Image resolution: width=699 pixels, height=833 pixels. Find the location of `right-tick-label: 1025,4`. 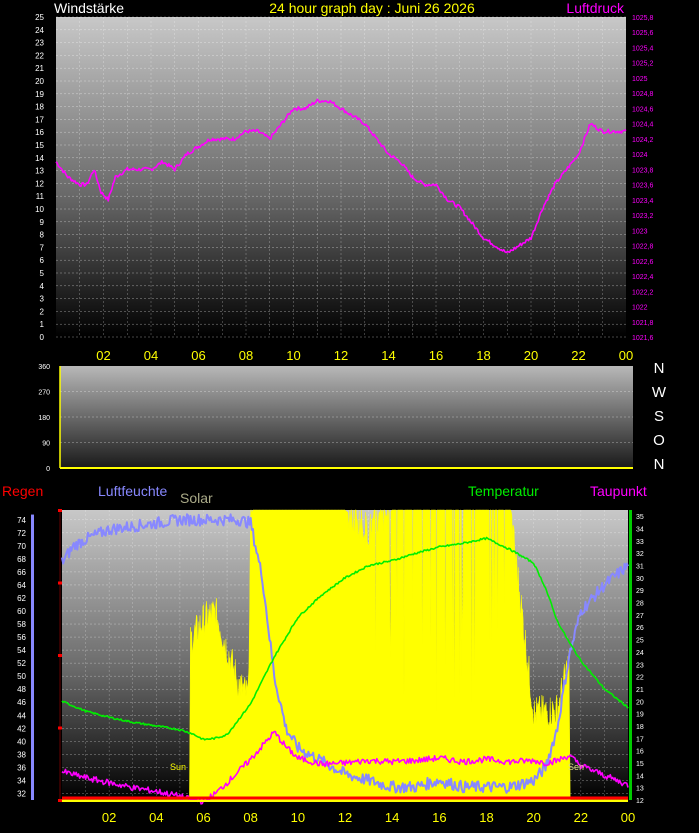

right-tick-label: 1025,4 is located at coordinates (643, 48).